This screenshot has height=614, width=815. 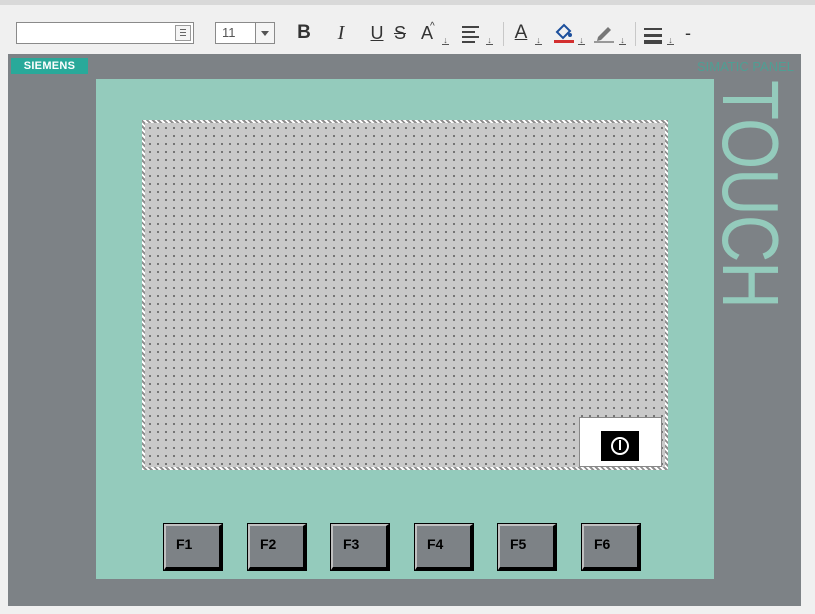 What do you see at coordinates (538, 40) in the screenshot?
I see `font-color-dropdown-icon` at bounding box center [538, 40].